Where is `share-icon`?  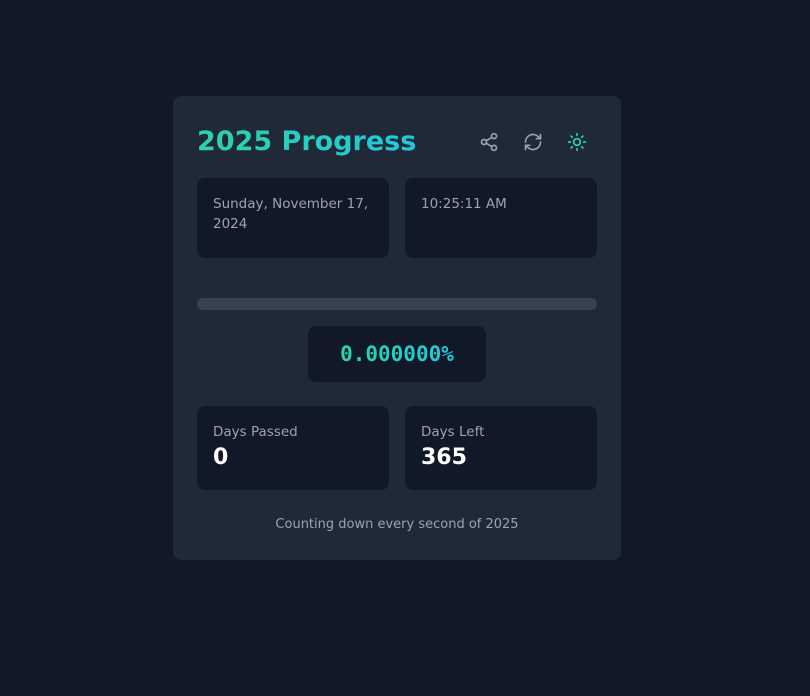 share-icon is located at coordinates (489, 142).